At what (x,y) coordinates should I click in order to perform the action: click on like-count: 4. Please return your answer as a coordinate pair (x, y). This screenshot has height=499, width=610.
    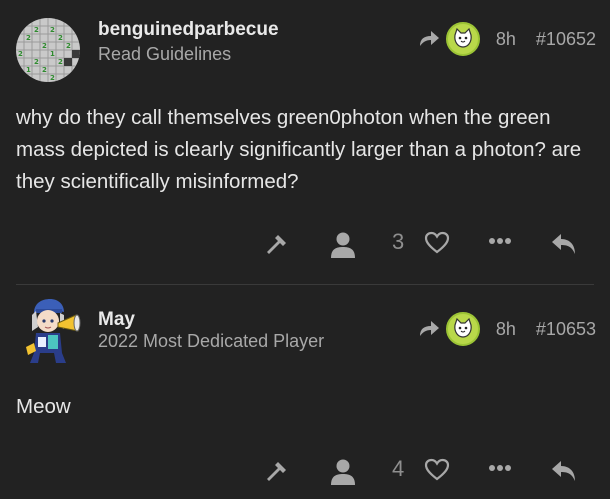
    Looking at the image, I should click on (398, 469).